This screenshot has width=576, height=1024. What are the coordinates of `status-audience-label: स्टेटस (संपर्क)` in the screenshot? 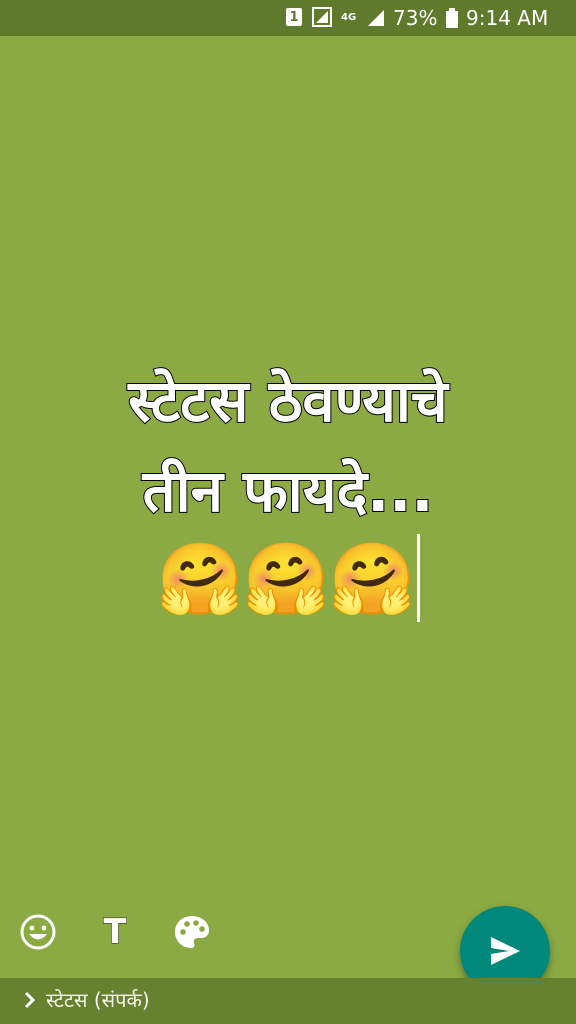 It's located at (98, 1000).